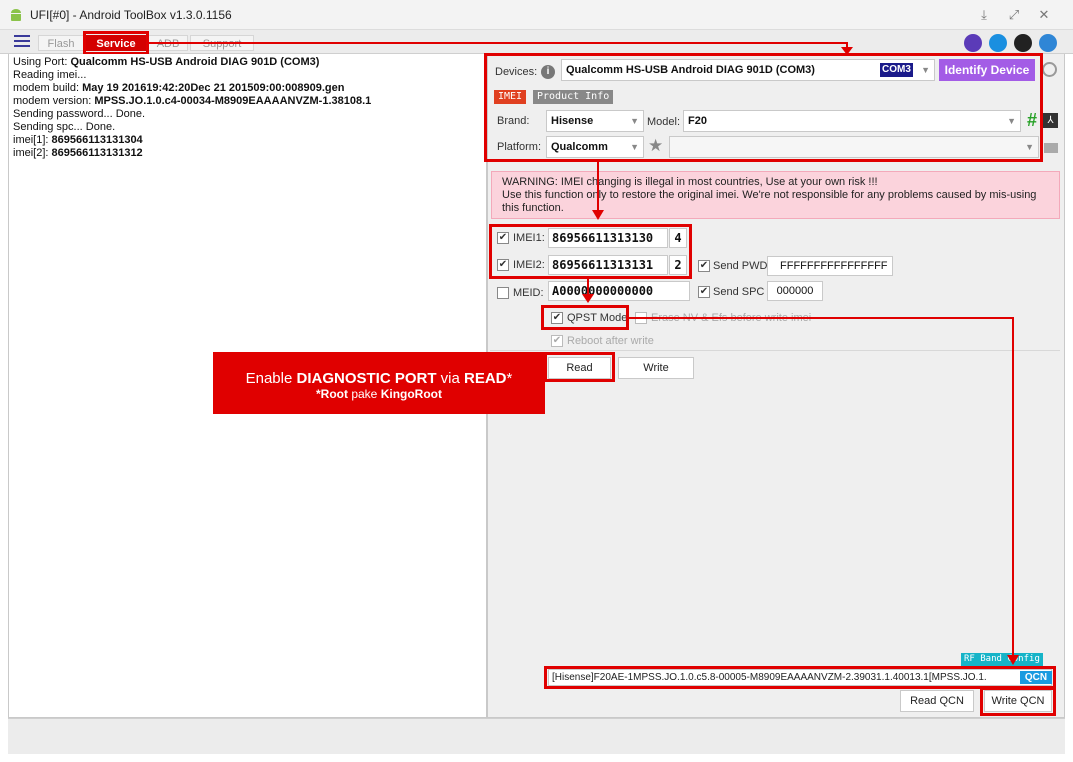 This screenshot has height=762, width=1073. Describe the element at coordinates (795, 291) in the screenshot. I see `spc-input: 000000` at that location.